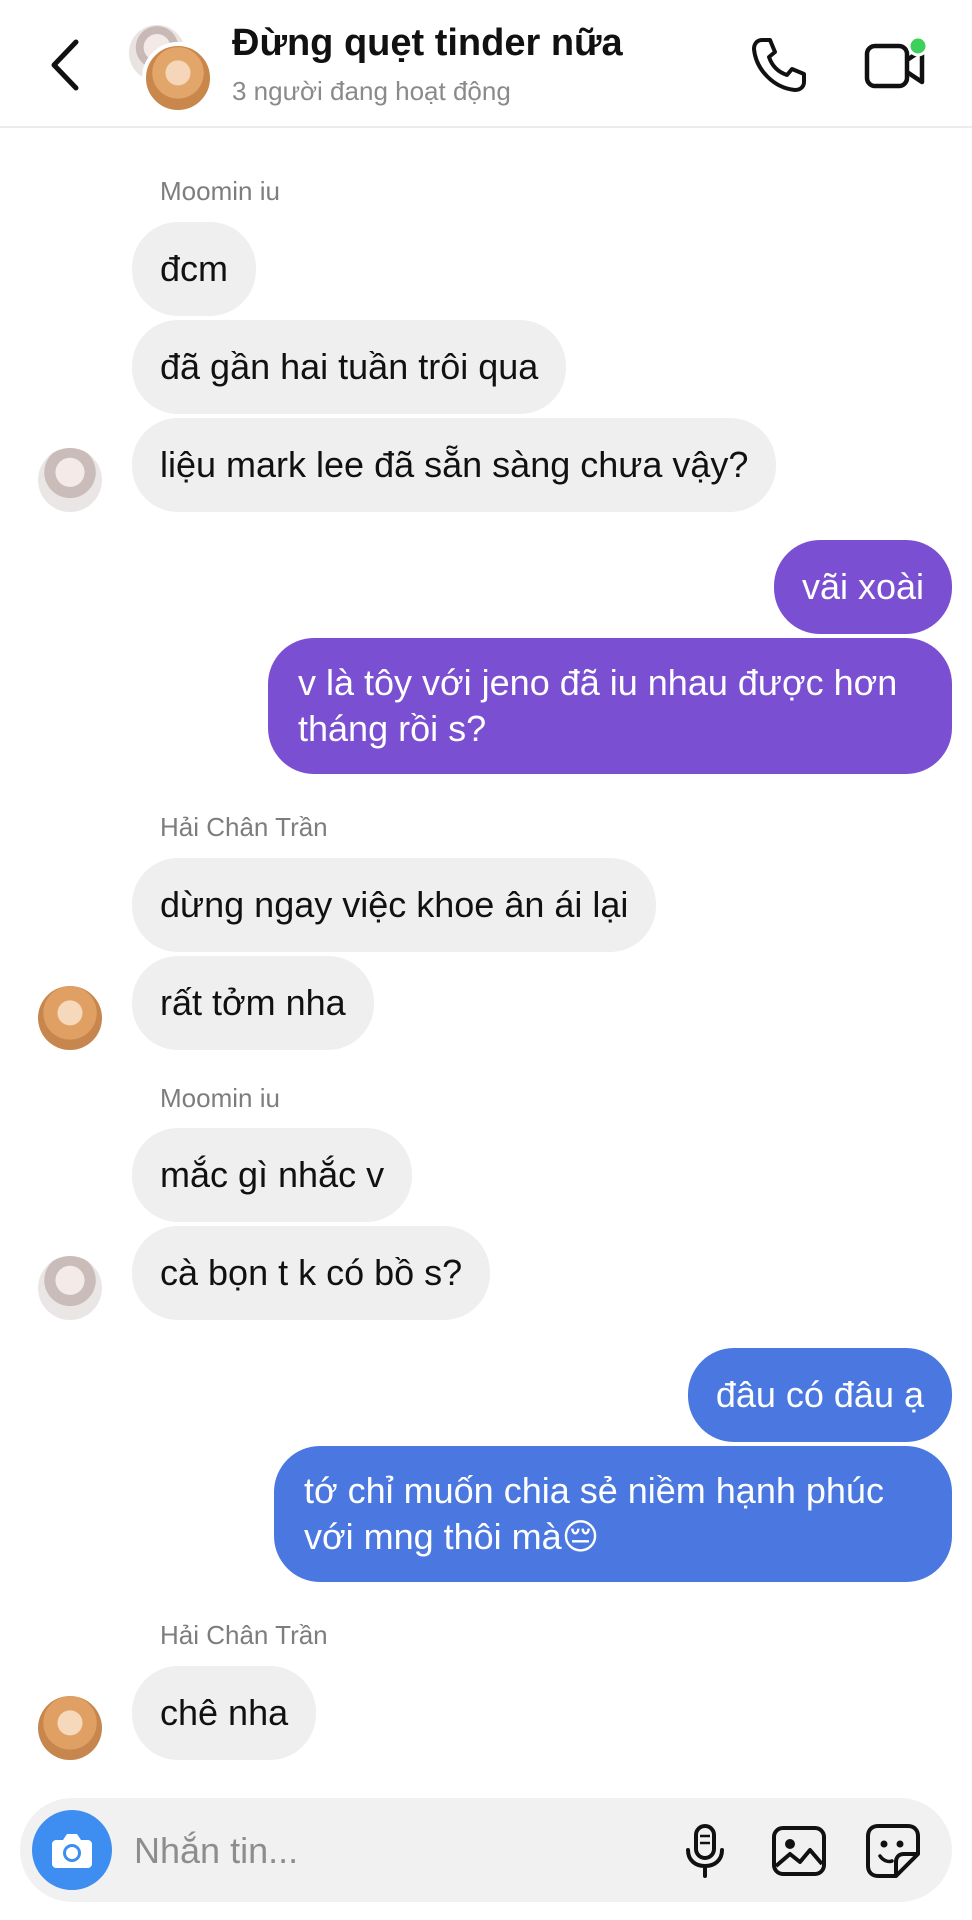 This screenshot has height=1920, width=972. What do you see at coordinates (311, 1273) in the screenshot?
I see `message-bubble-incoming: cà bọn t k có bồ s?` at bounding box center [311, 1273].